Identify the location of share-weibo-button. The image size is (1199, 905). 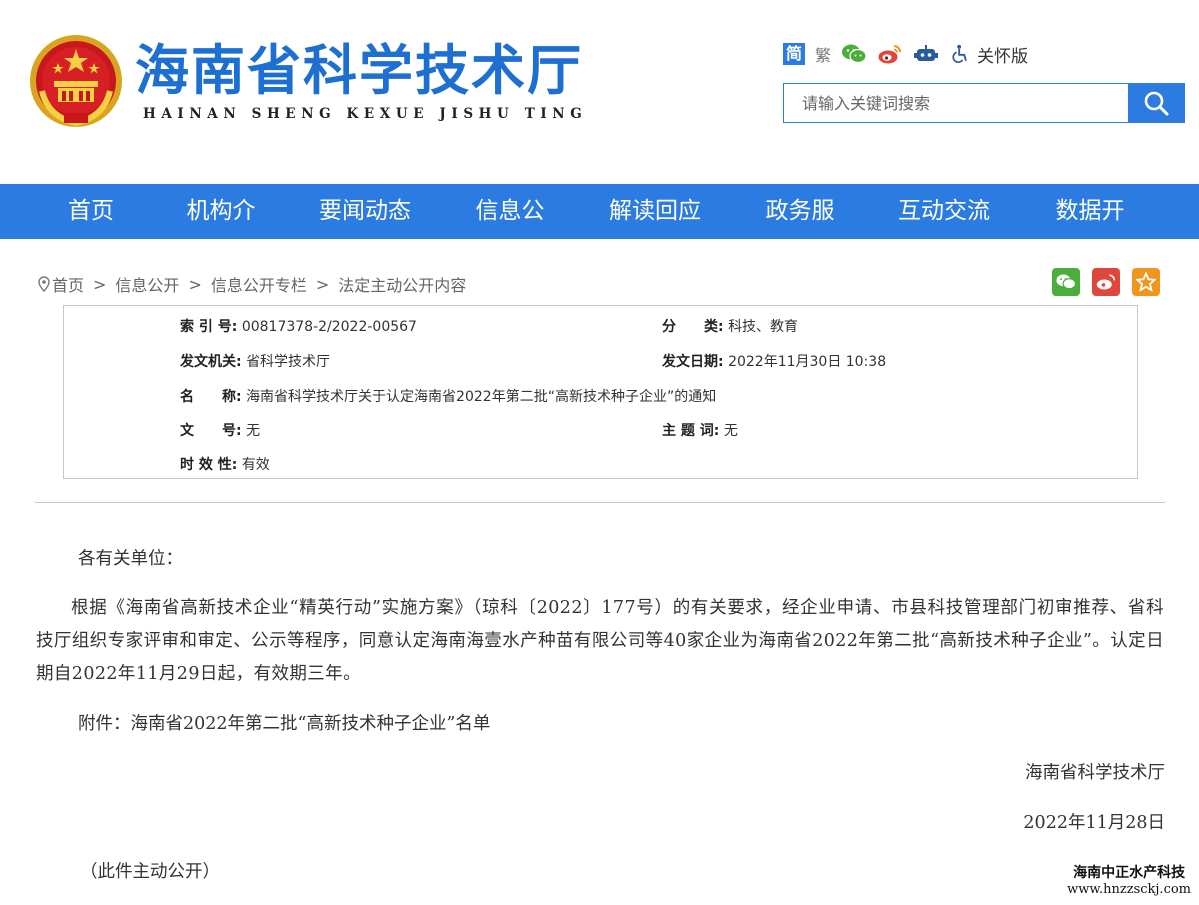
(1106, 282).